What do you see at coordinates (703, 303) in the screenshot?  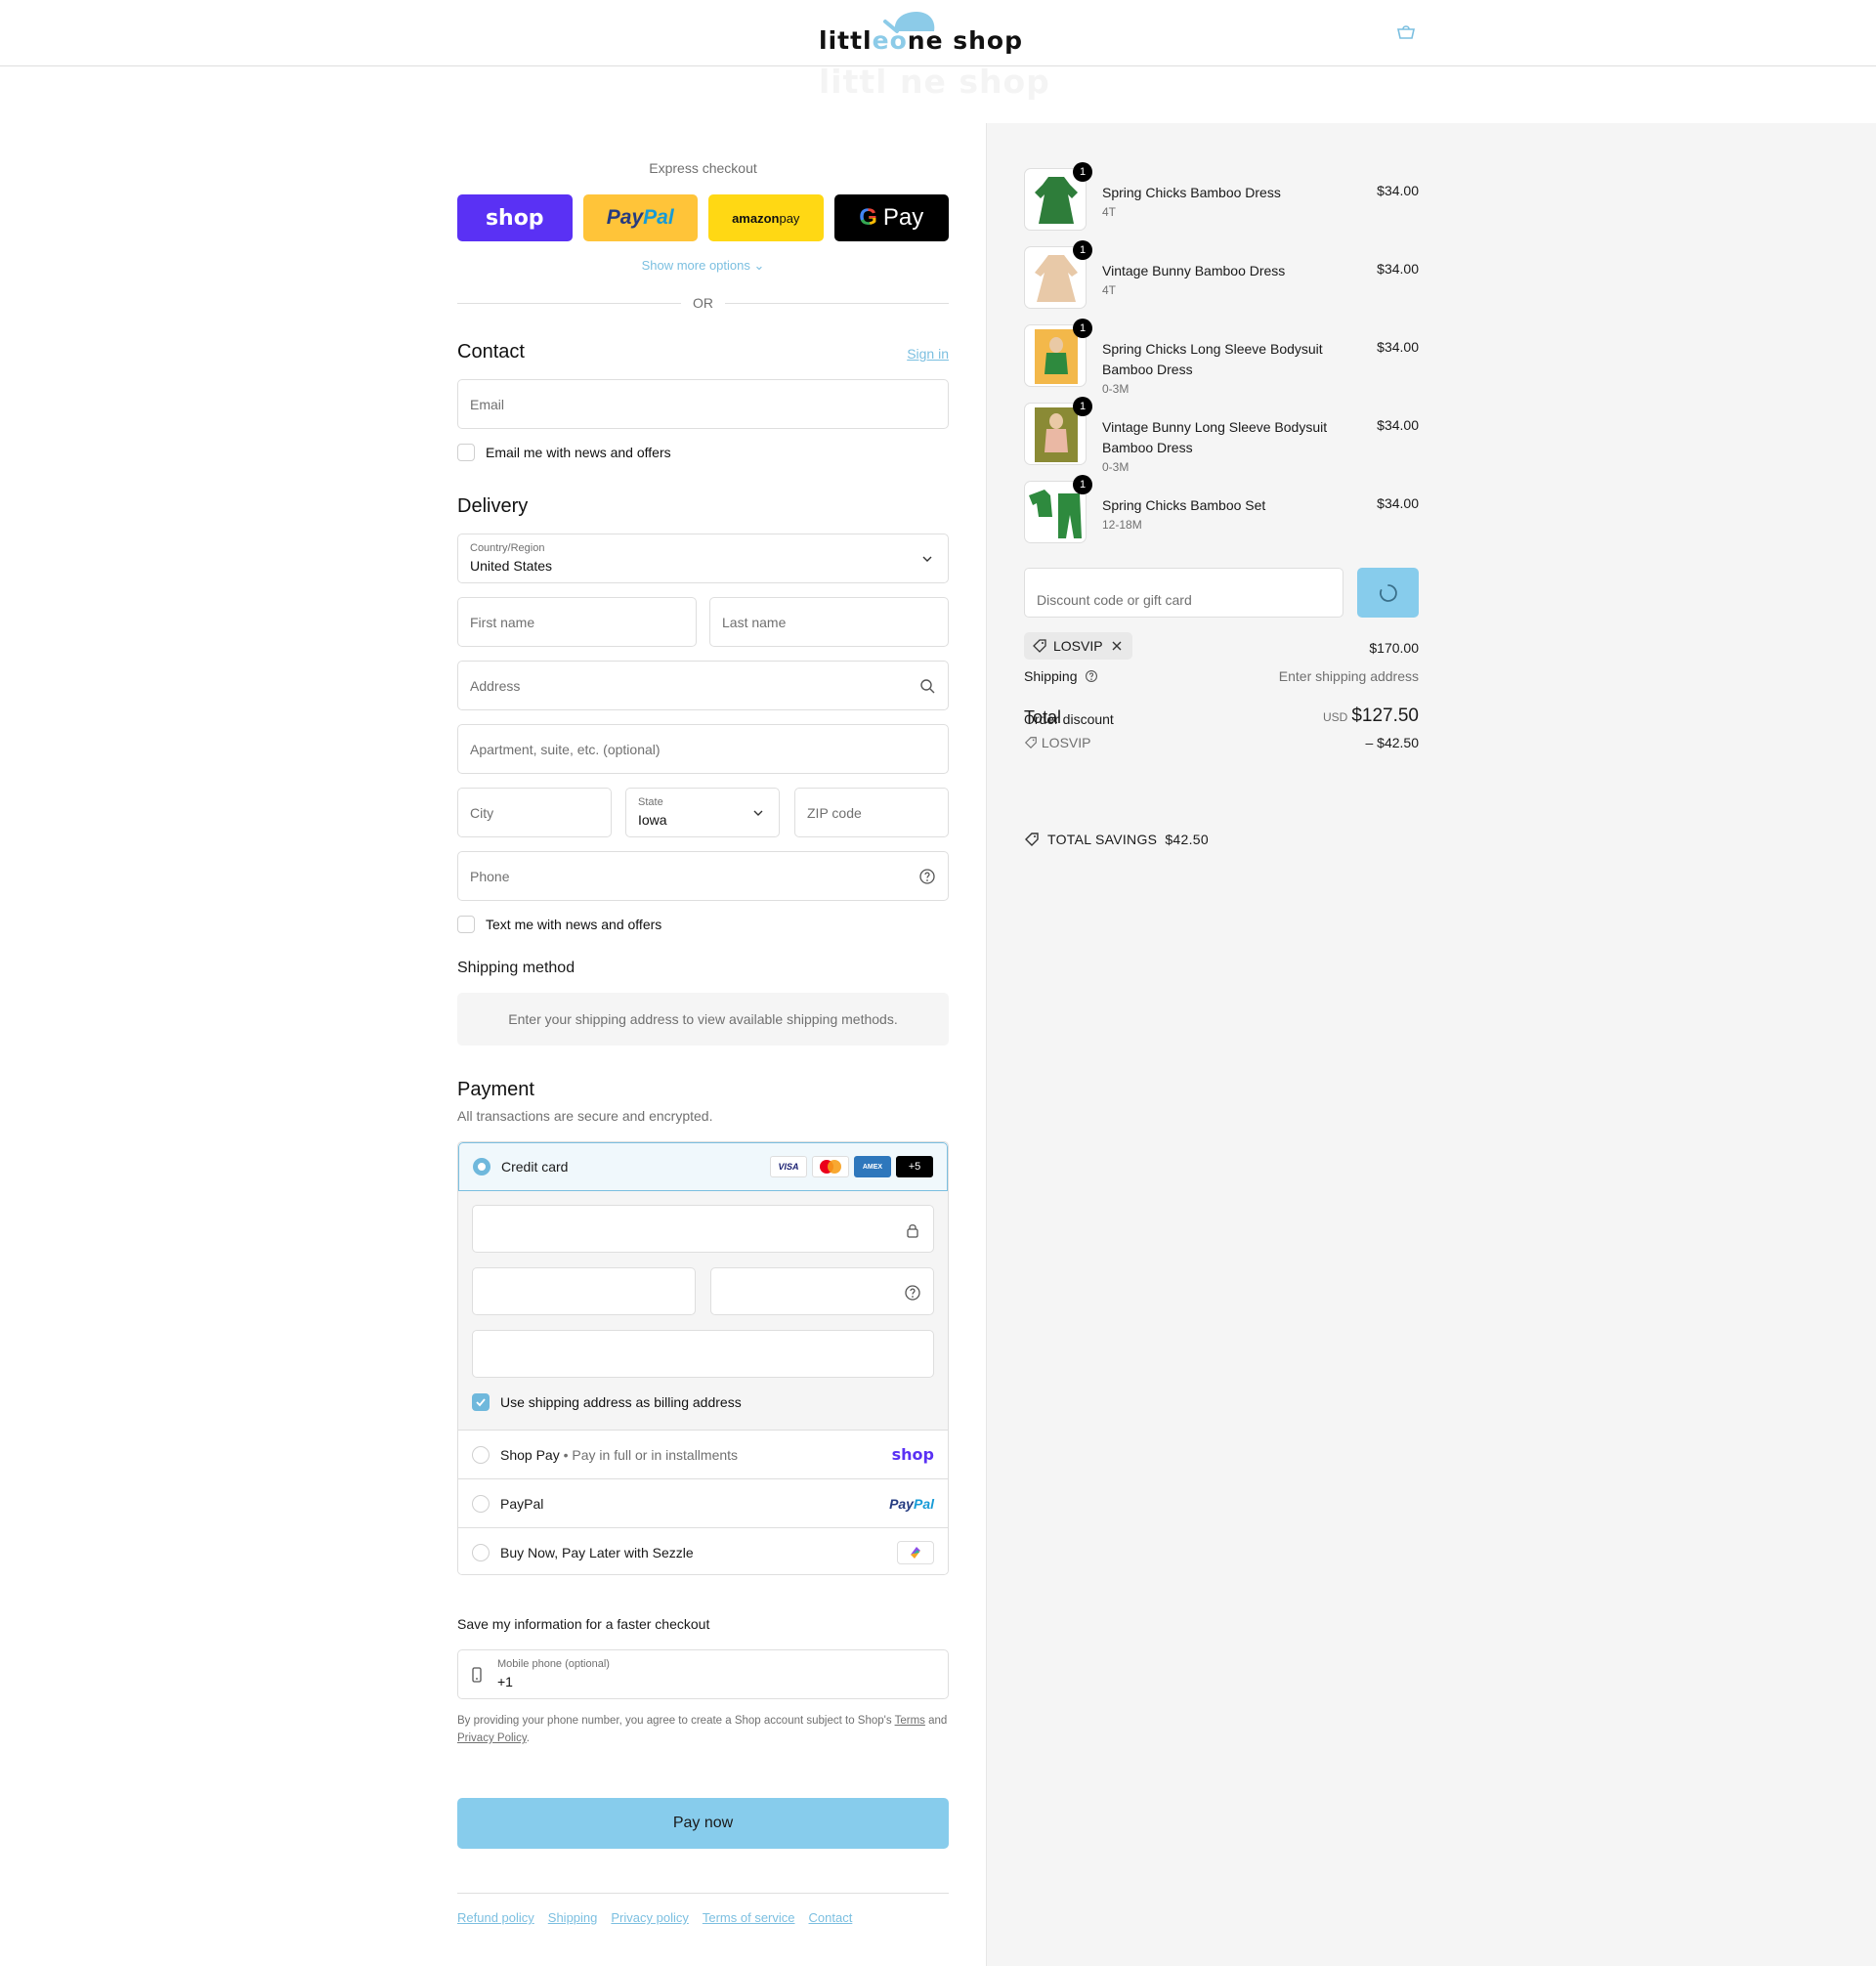 I see `or-divider: OR` at bounding box center [703, 303].